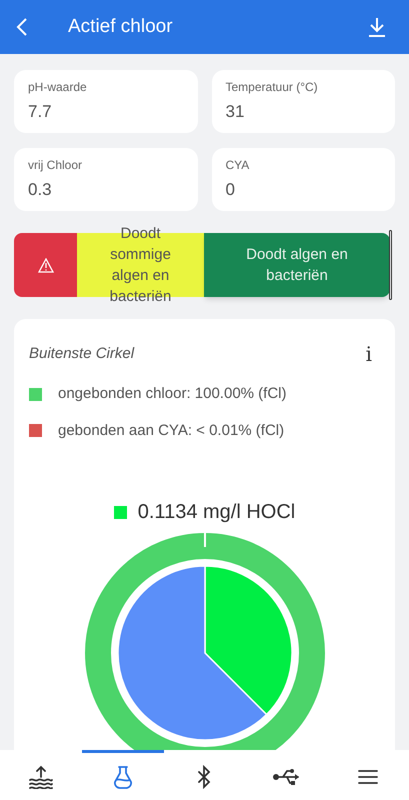 The height and width of the screenshot is (800, 409). Describe the element at coordinates (40, 112) in the screenshot. I see `measurement-value: 7.7` at that location.